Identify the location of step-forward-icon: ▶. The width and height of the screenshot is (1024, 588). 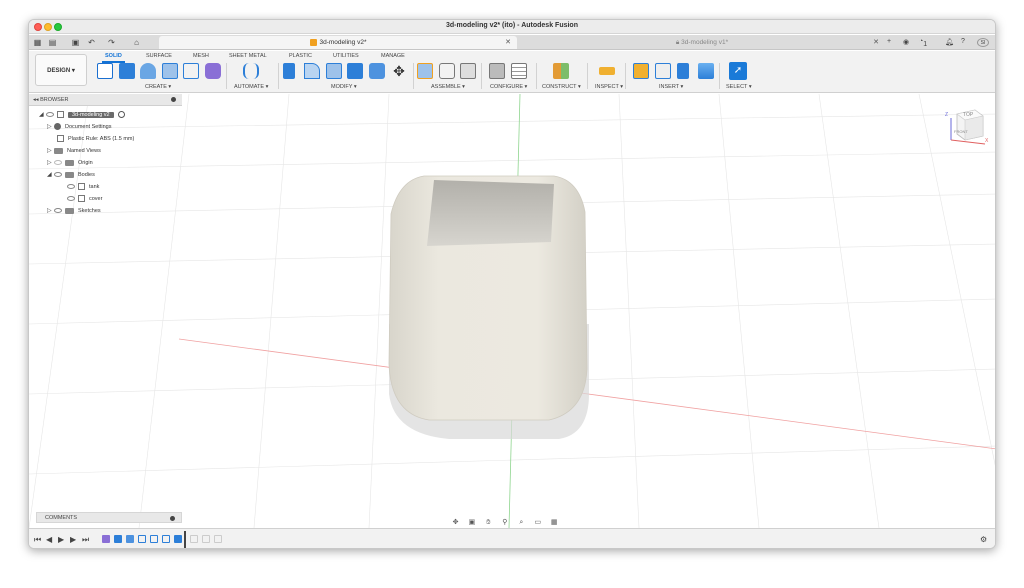
(73, 539).